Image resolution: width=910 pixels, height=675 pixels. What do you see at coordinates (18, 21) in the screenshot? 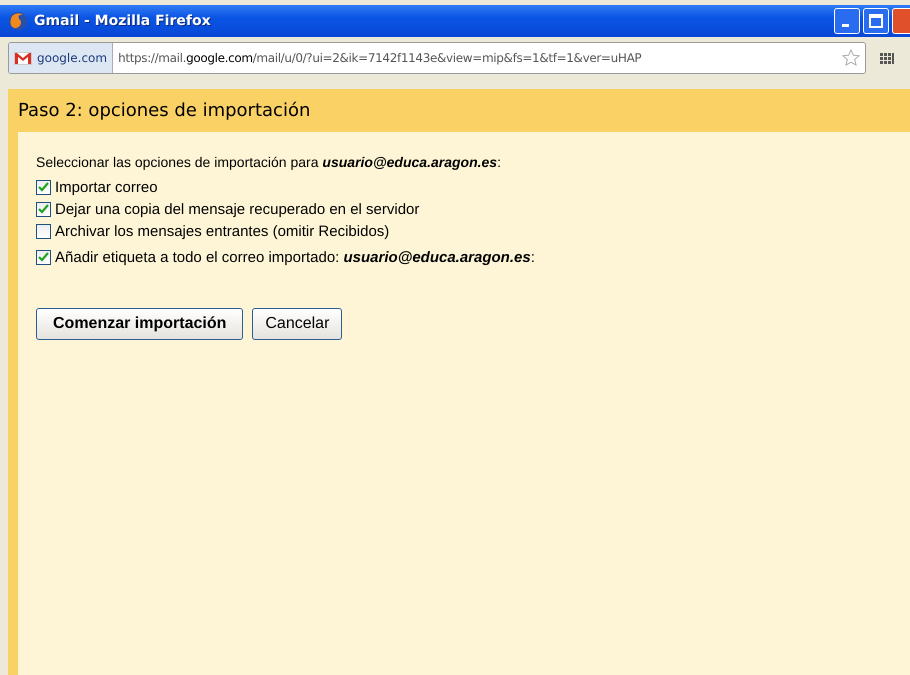
I see `browser-logo-icon` at bounding box center [18, 21].